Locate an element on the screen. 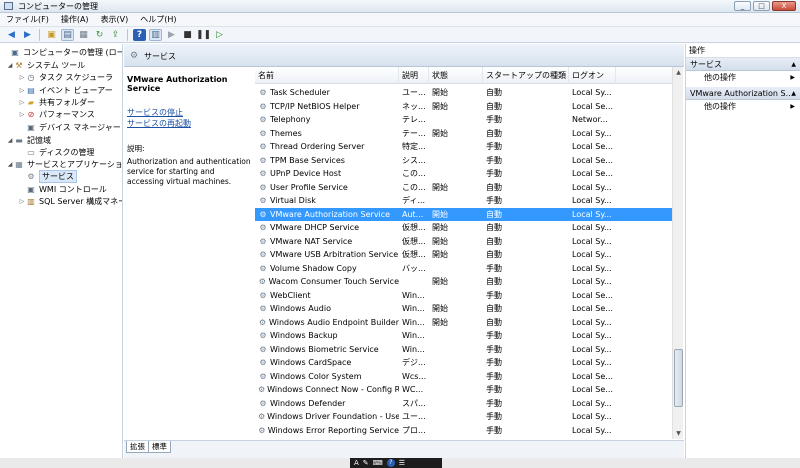  tree-item-sql-server: ▷ ▥ SQL Server 構成マネー is located at coordinates (70, 201).